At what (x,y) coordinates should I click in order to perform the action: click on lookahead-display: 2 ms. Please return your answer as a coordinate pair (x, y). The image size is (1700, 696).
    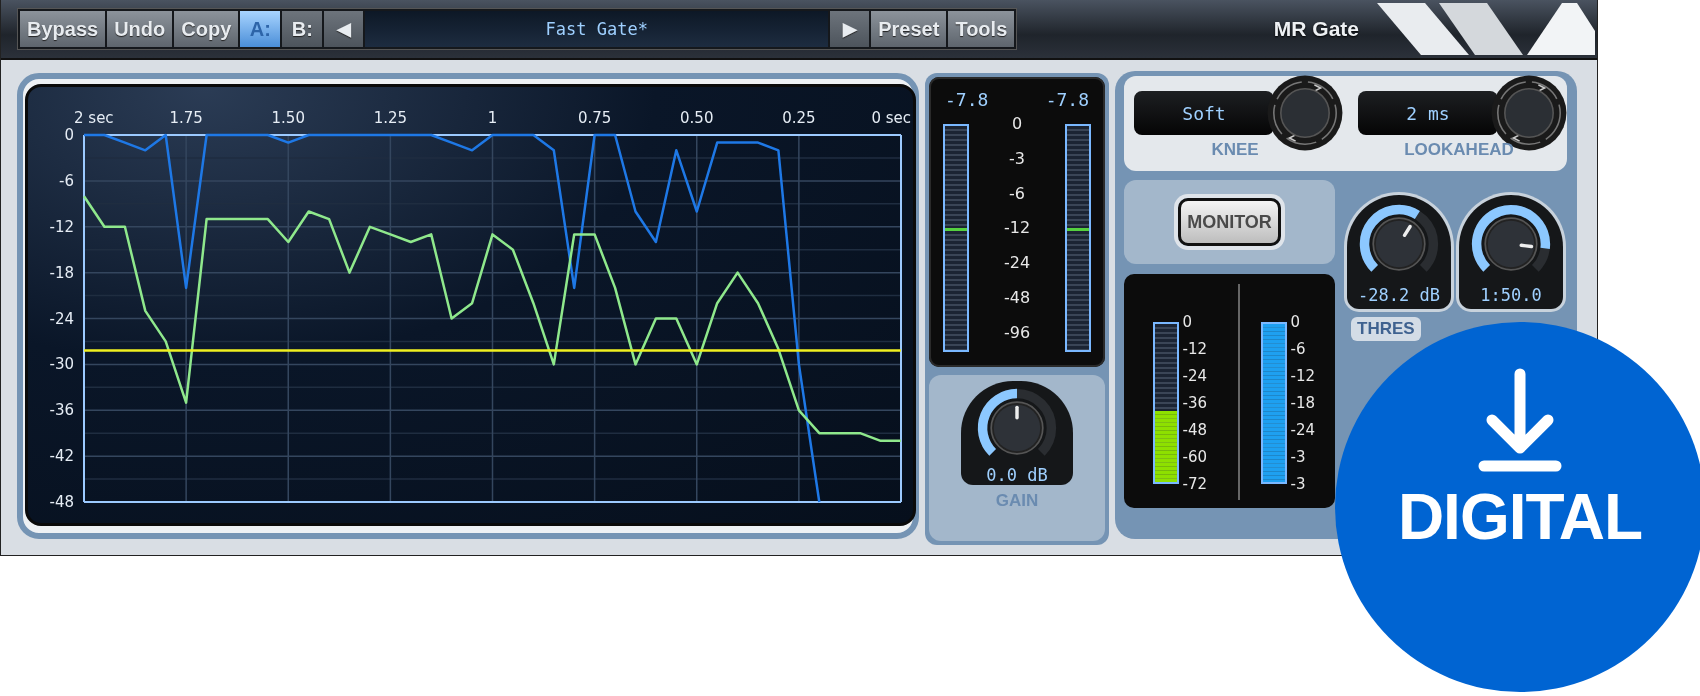
    Looking at the image, I should click on (1428, 113).